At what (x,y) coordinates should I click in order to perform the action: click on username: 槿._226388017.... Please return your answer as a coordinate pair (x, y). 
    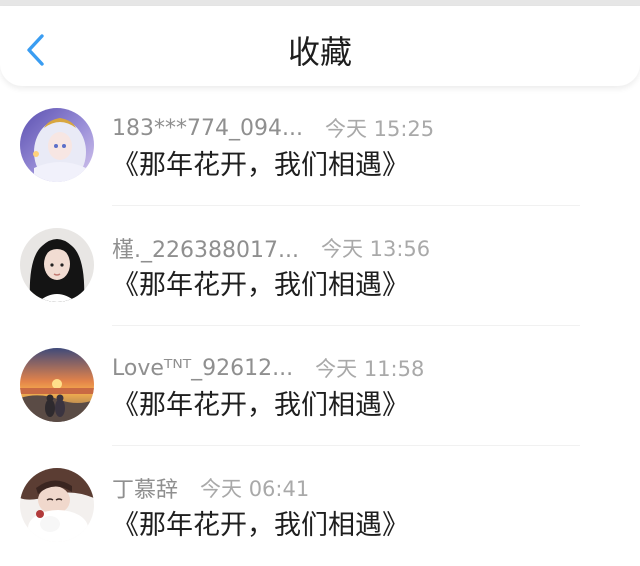
    Looking at the image, I should click on (205, 248).